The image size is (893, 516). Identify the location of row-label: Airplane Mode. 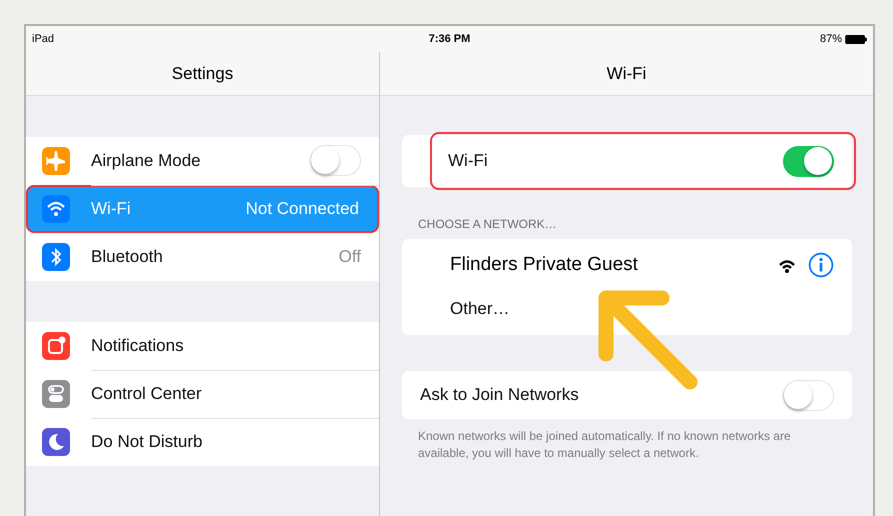
(146, 160).